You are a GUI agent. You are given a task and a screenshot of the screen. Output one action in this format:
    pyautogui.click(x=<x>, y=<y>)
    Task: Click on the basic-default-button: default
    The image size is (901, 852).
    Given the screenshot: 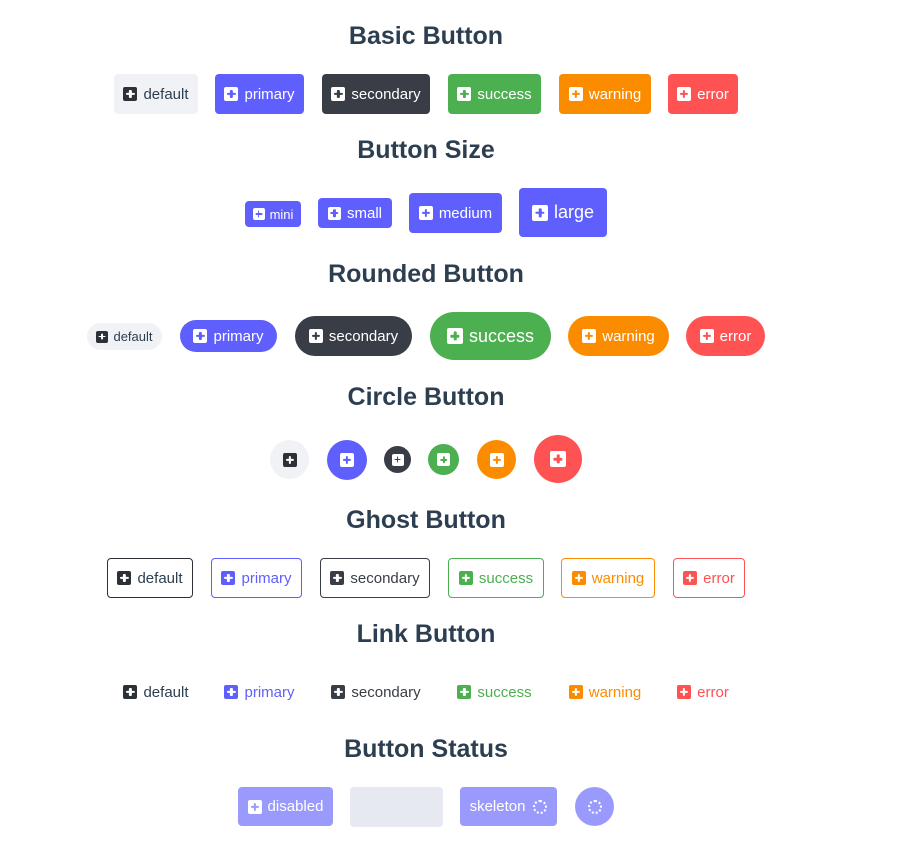 What is the action you would take?
    pyautogui.click(x=156, y=94)
    